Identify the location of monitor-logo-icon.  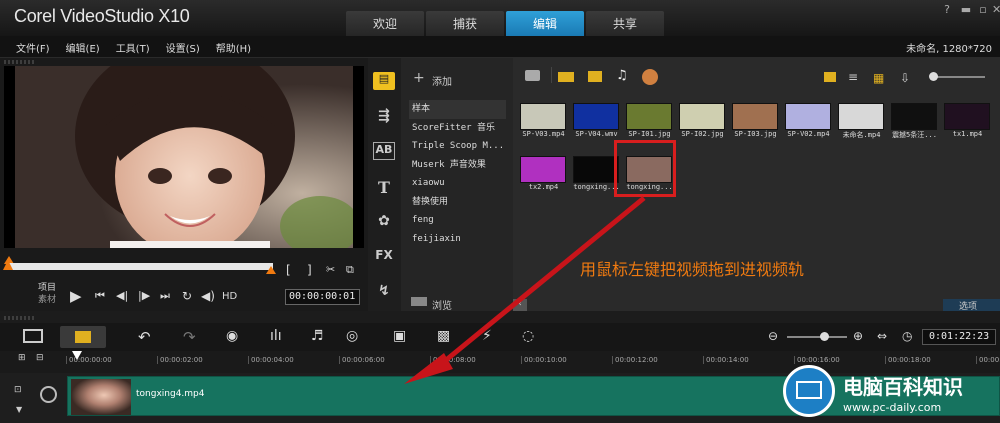
(809, 391).